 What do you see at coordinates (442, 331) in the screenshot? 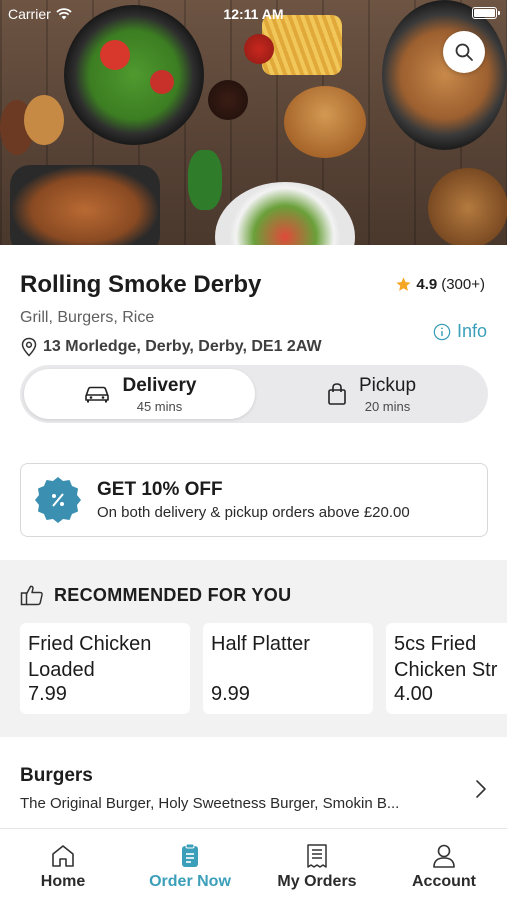
I see `info-icon` at bounding box center [442, 331].